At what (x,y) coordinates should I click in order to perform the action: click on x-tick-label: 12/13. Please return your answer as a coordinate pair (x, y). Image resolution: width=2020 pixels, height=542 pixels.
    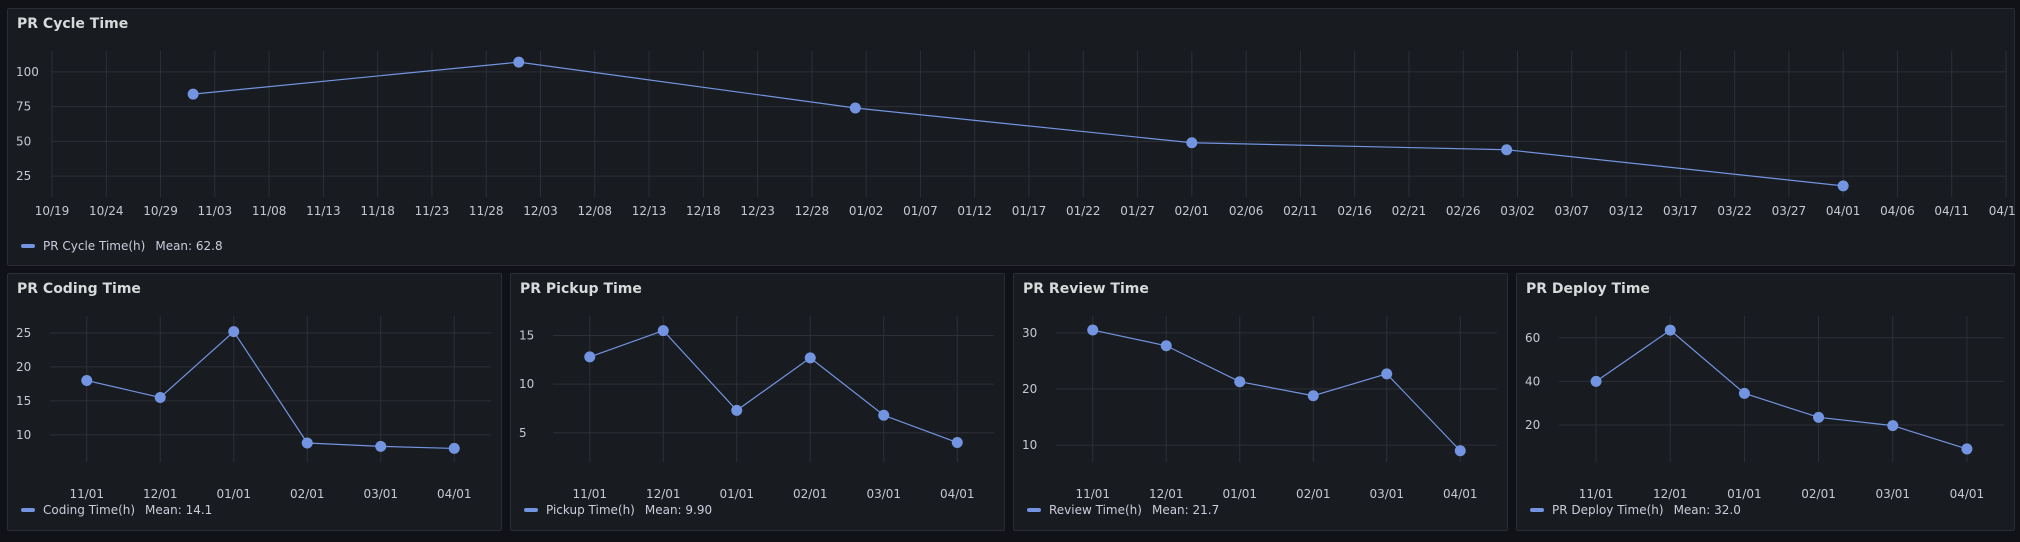
    Looking at the image, I should click on (649, 211).